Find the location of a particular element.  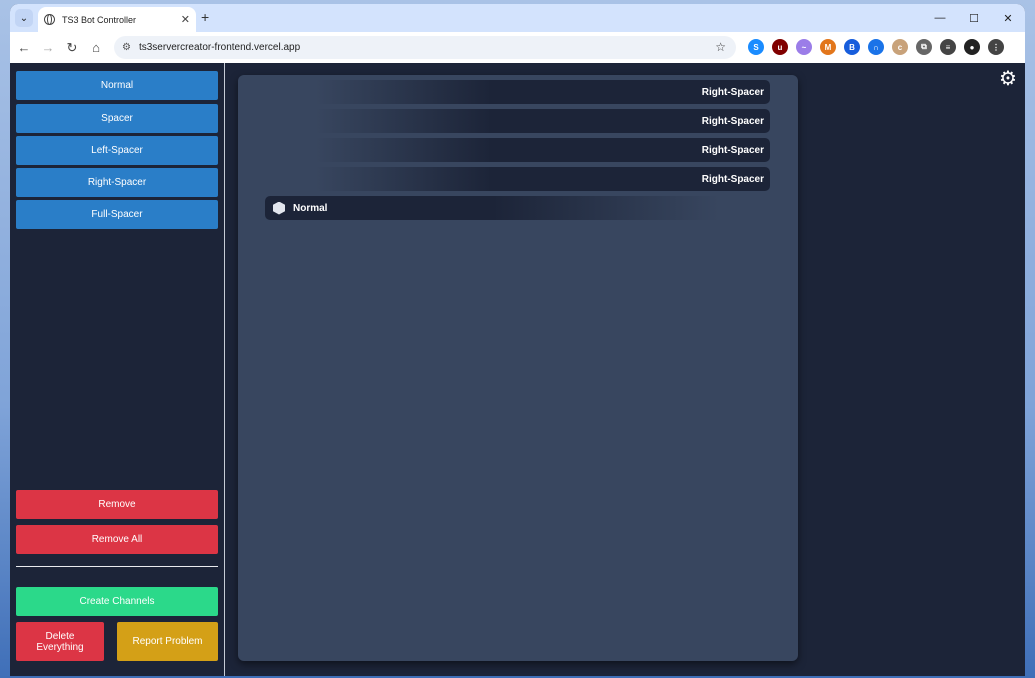

url-text: ts3servercreator-frontend.vercel.app is located at coordinates (219, 47).